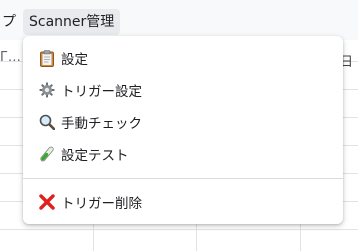 This screenshot has height=251, width=358. What do you see at coordinates (101, 92) in the screenshot?
I see `menu-item-label: トリガー設定` at bounding box center [101, 92].